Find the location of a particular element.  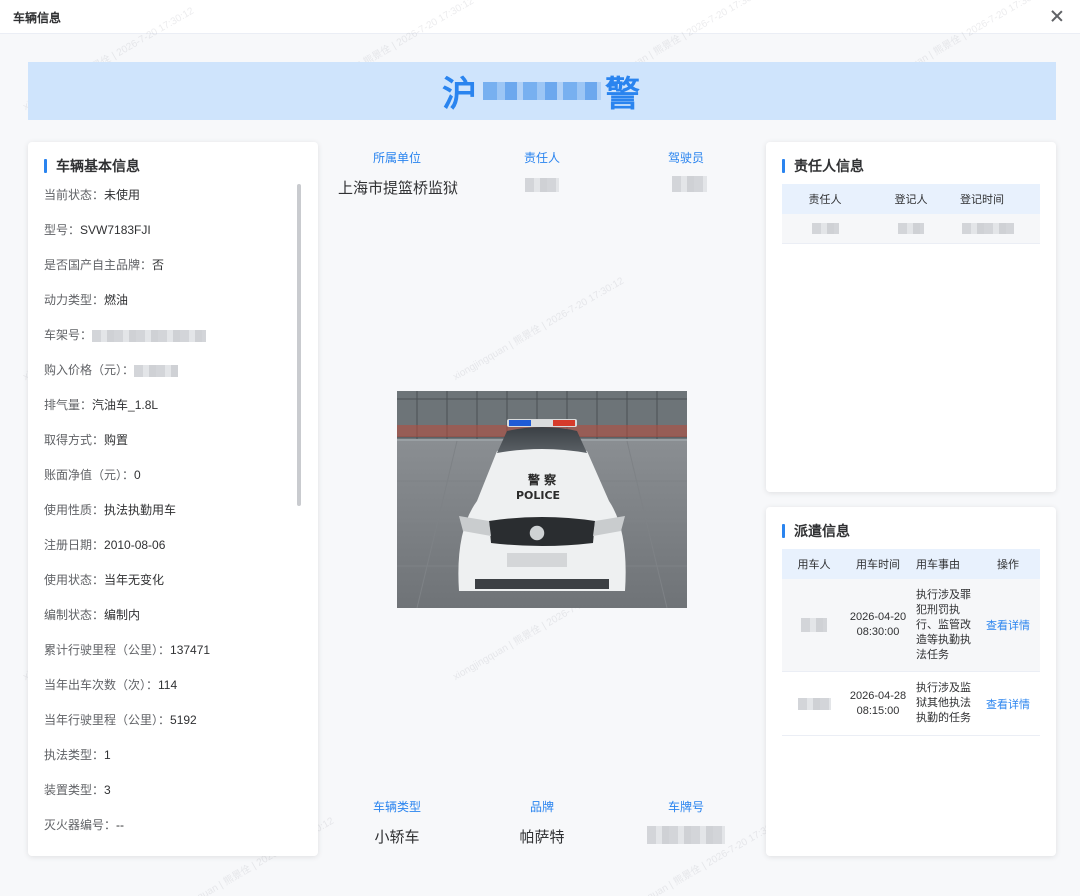

info-row: 注册日期：2010-08-06 is located at coordinates (171, 545).